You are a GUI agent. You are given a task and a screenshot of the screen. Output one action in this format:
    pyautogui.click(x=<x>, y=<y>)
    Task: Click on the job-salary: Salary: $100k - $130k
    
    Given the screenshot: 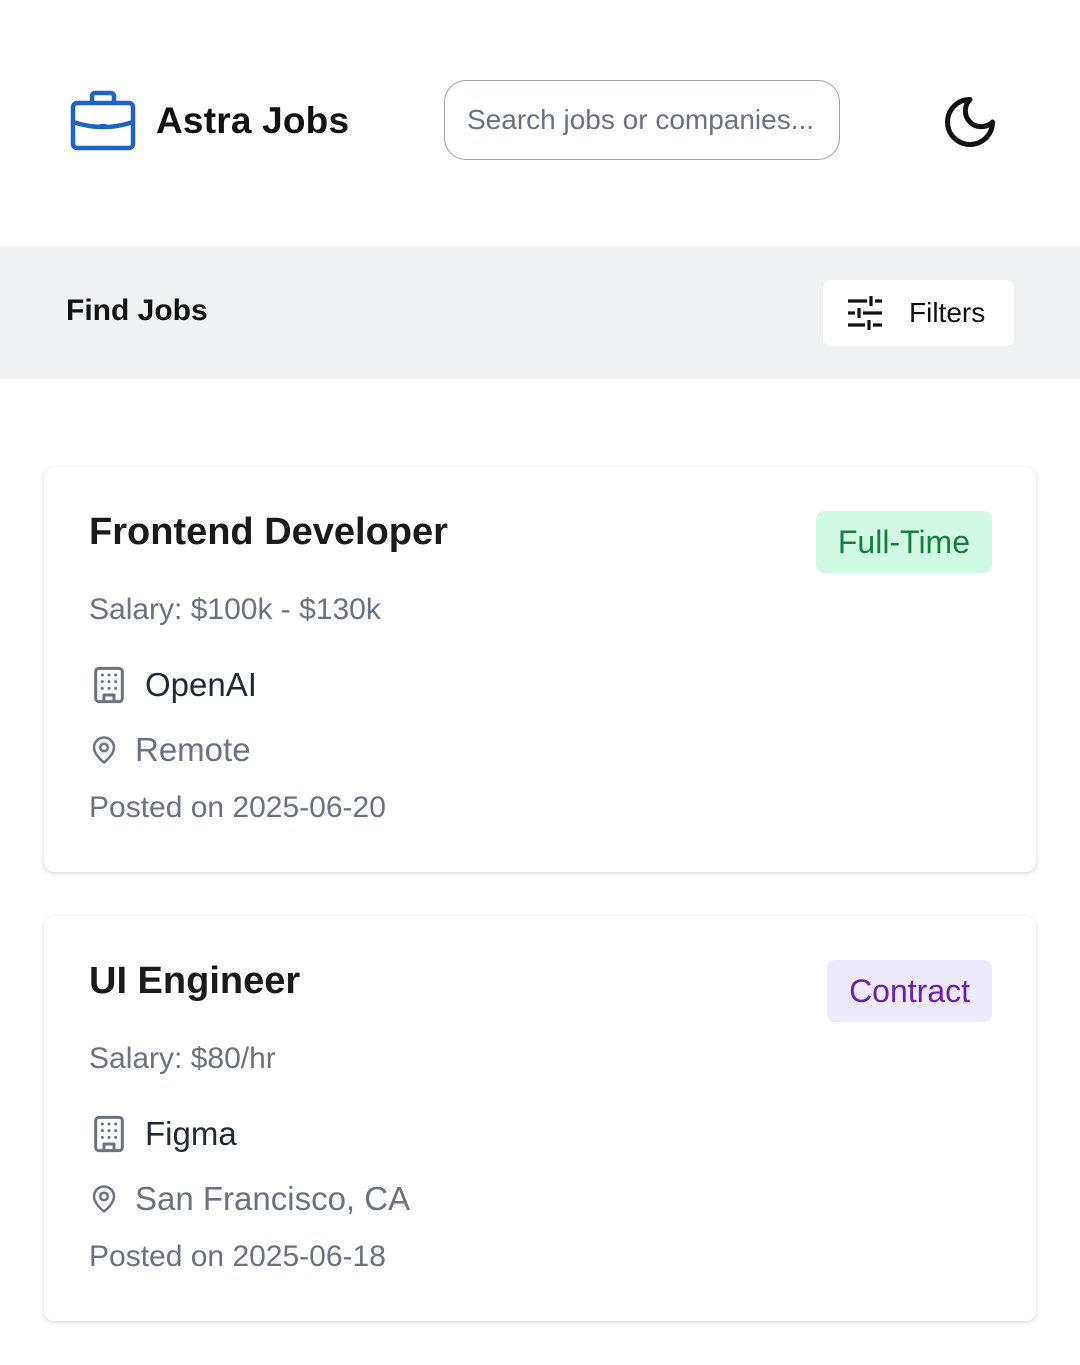 What is the action you would take?
    pyautogui.click(x=235, y=609)
    